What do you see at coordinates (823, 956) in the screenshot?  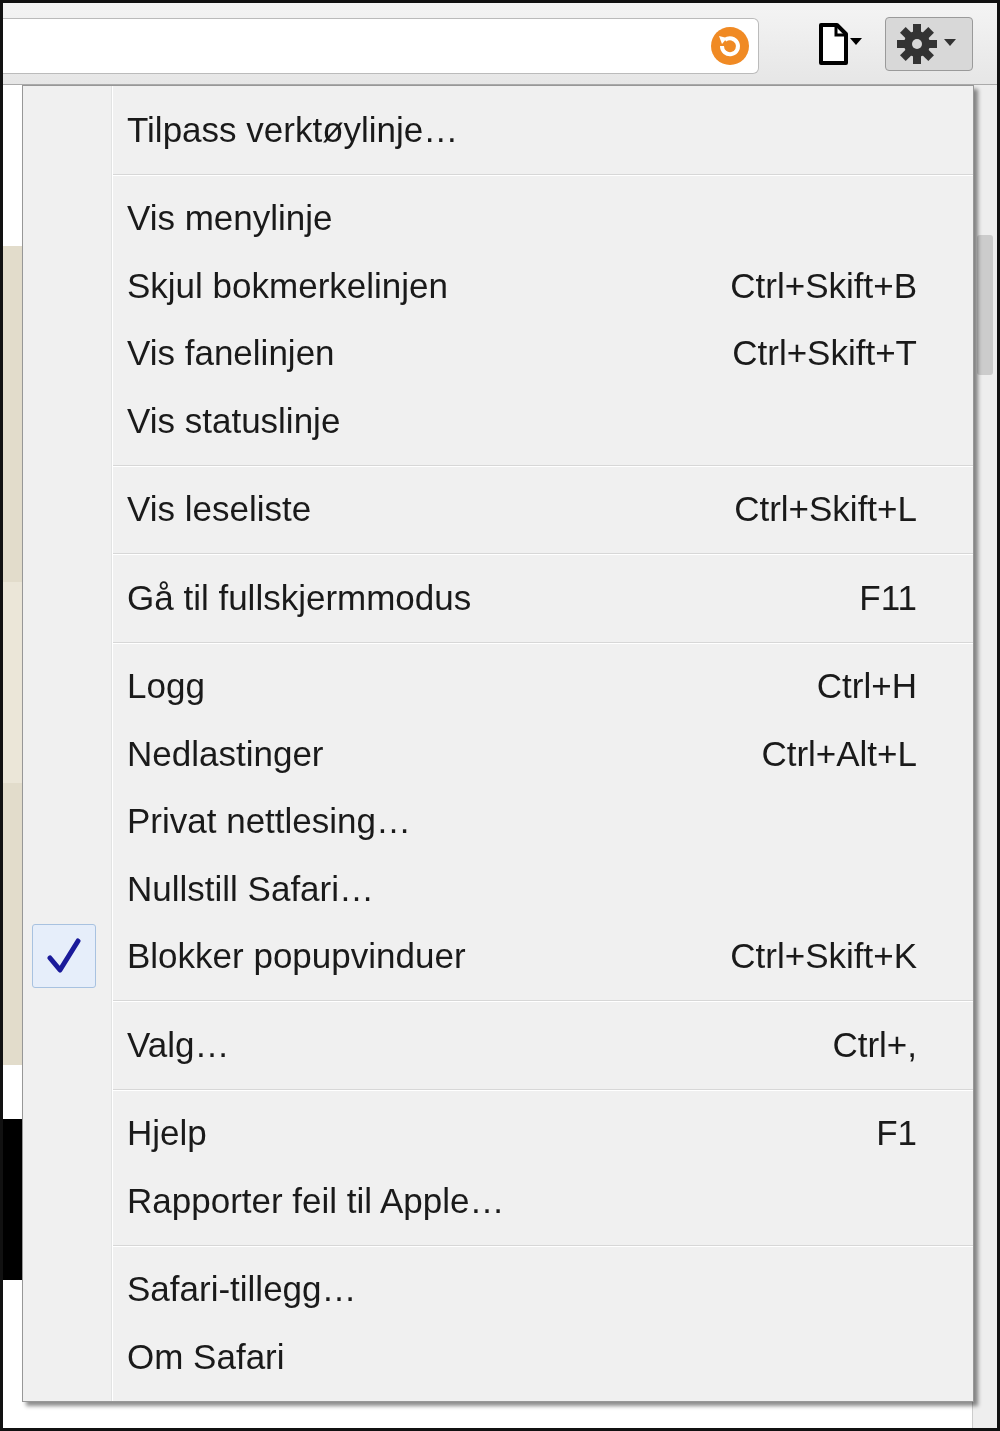 I see `keyboard-shortcut: Ctrl+Skift+K` at bounding box center [823, 956].